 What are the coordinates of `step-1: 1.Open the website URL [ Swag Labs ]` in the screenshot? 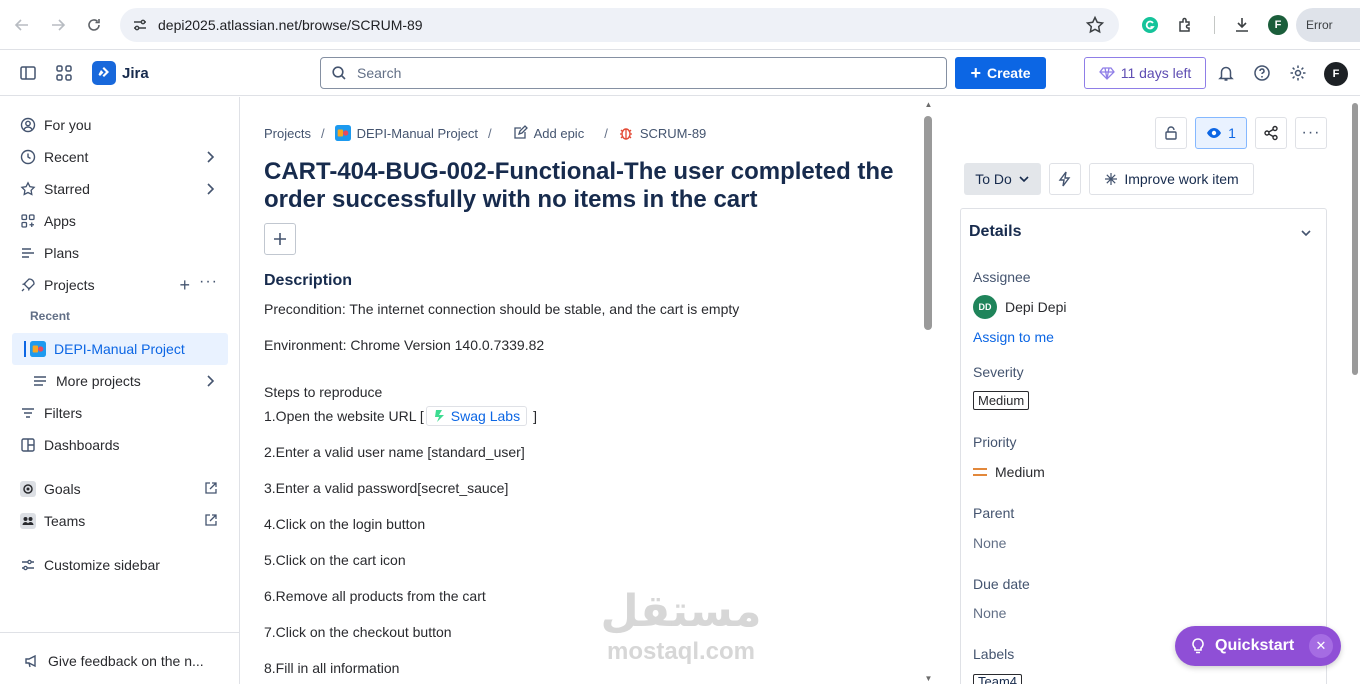 It's located at (400, 416).